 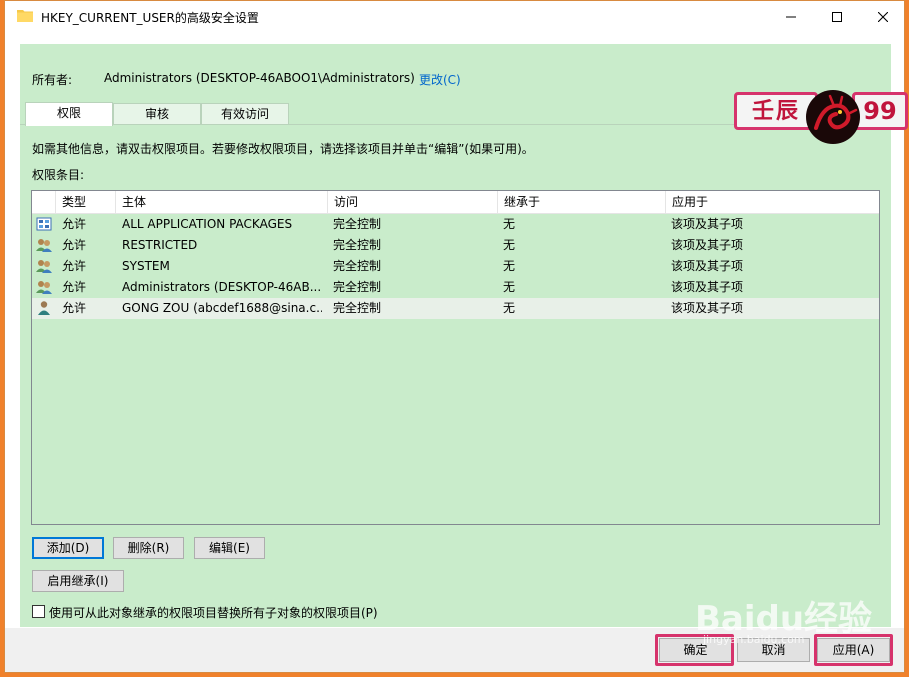 What do you see at coordinates (86, 202) in the screenshot?
I see `column-header-type: 类型` at bounding box center [86, 202].